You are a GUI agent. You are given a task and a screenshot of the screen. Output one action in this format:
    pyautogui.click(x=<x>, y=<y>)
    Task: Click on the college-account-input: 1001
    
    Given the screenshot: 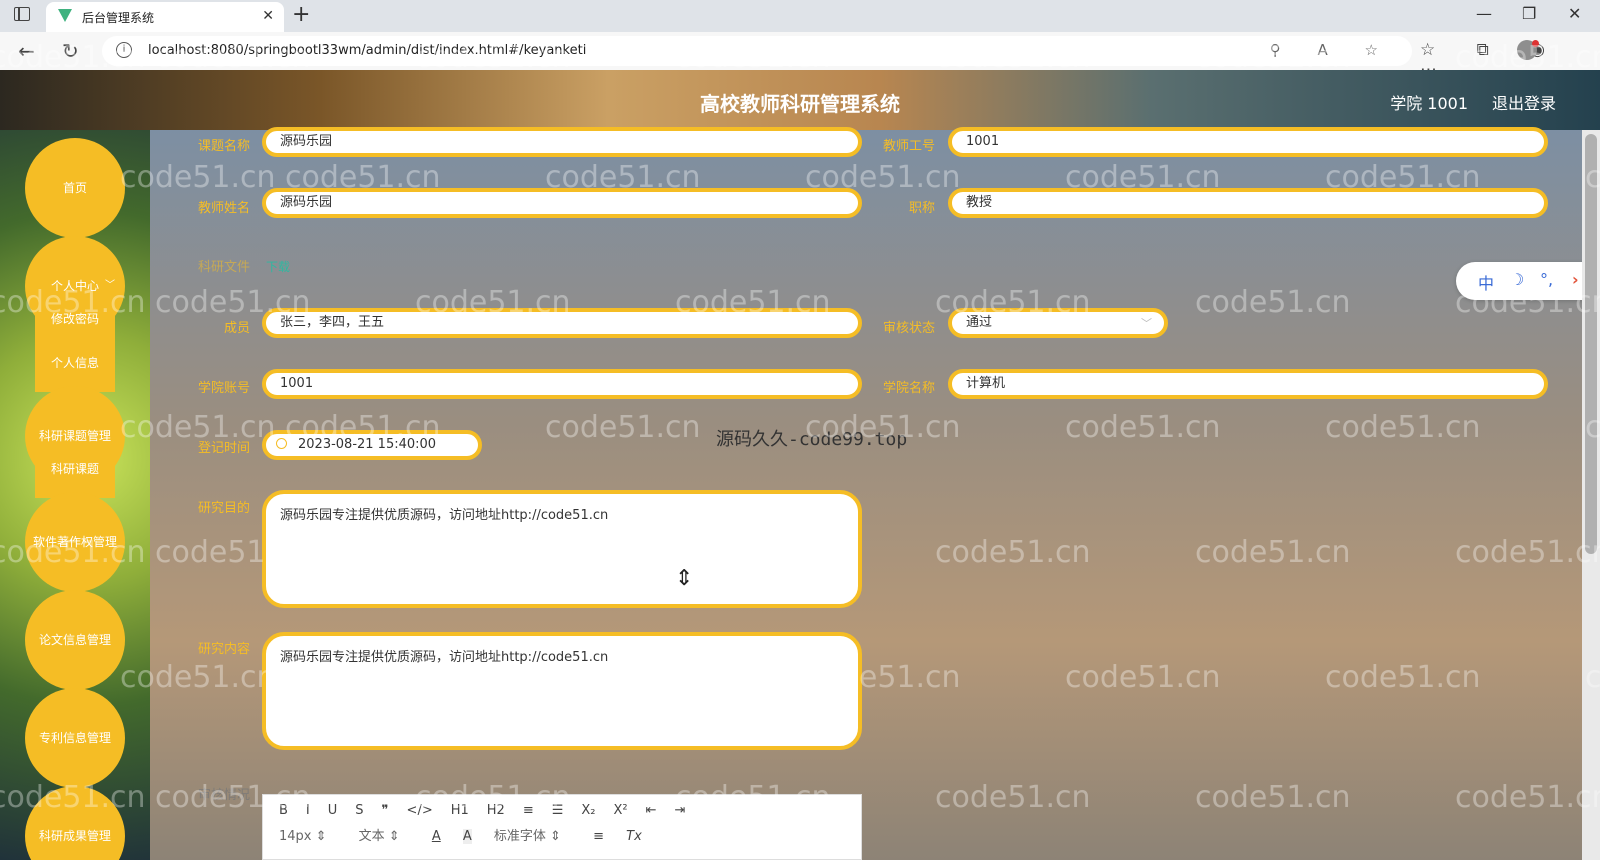 What is the action you would take?
    pyautogui.click(x=562, y=384)
    